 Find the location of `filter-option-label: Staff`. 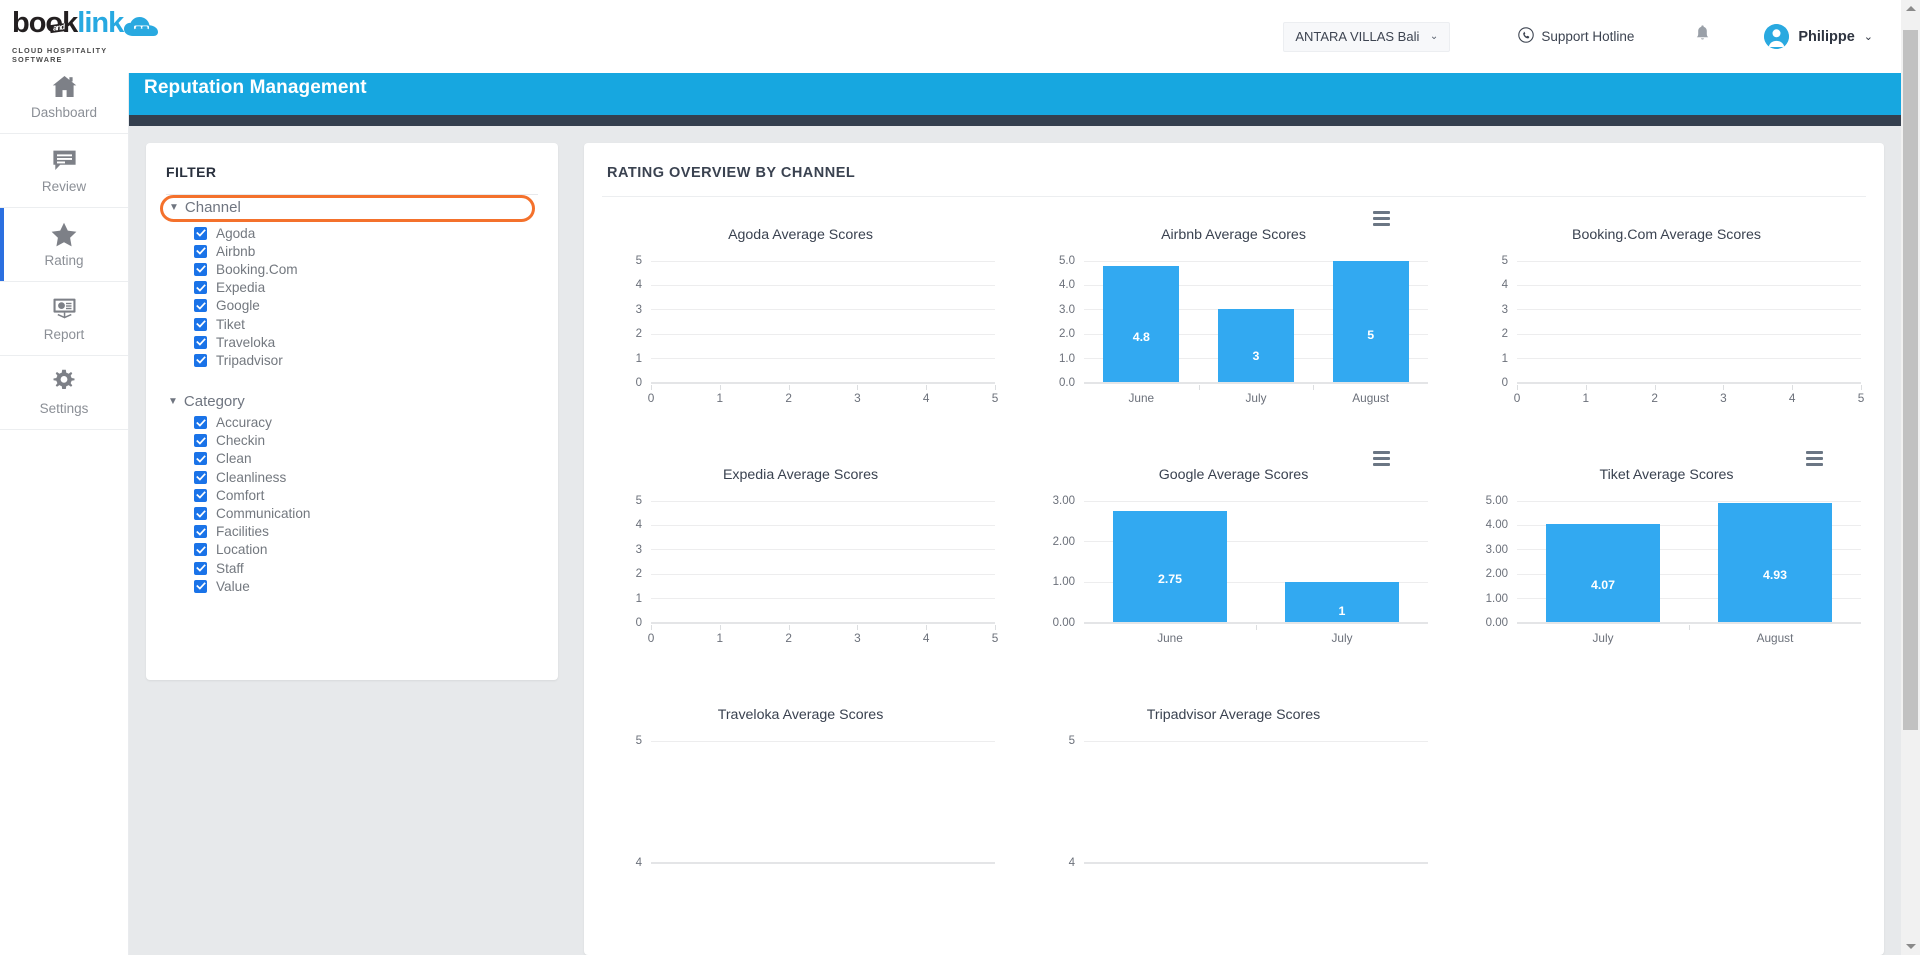

filter-option-label: Staff is located at coordinates (230, 568).